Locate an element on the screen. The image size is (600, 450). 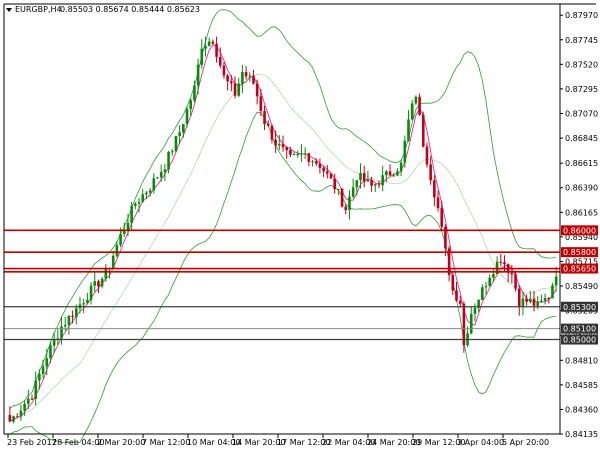
y-tick-label: 0.87745 is located at coordinates (581, 40).